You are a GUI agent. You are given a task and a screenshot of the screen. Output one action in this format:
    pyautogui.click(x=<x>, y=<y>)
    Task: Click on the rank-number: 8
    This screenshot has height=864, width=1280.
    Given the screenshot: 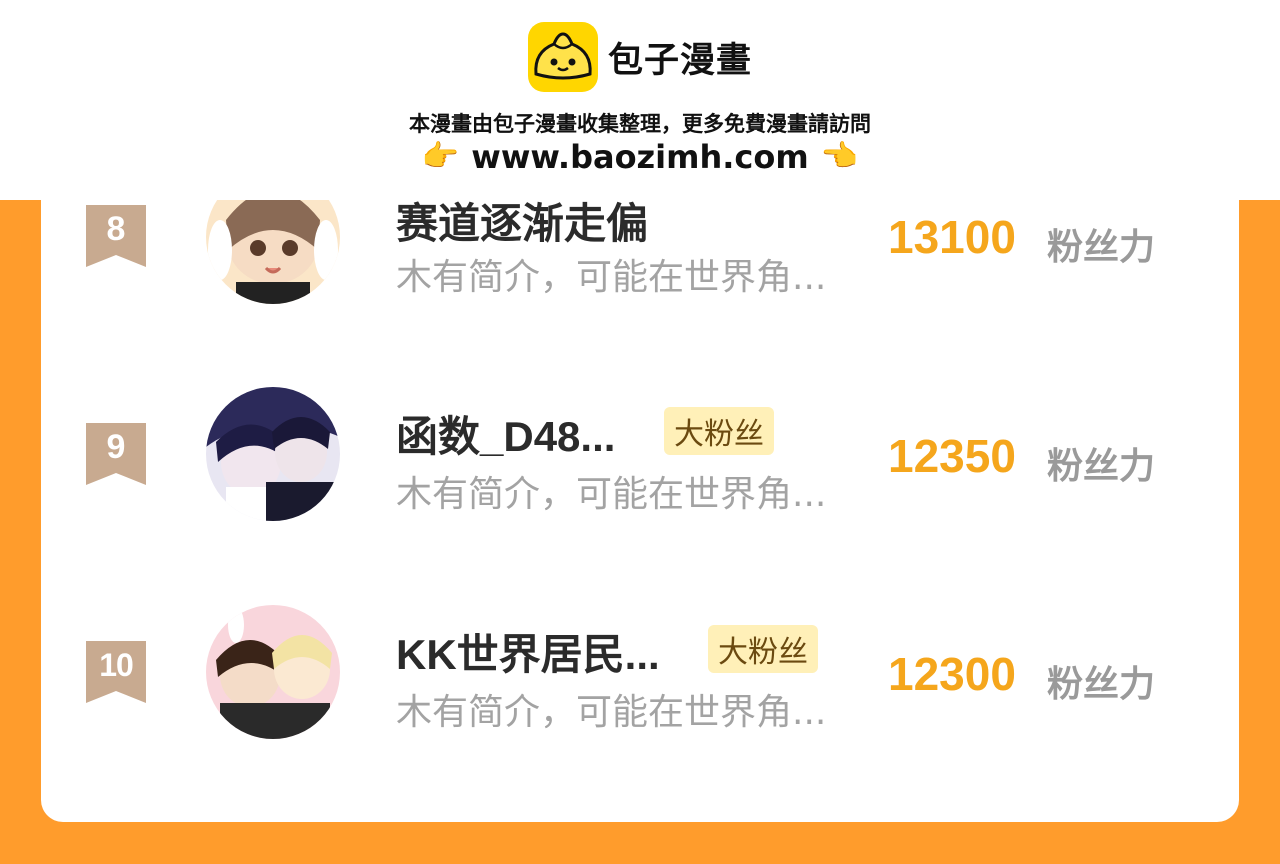 What is the action you would take?
    pyautogui.click(x=116, y=229)
    